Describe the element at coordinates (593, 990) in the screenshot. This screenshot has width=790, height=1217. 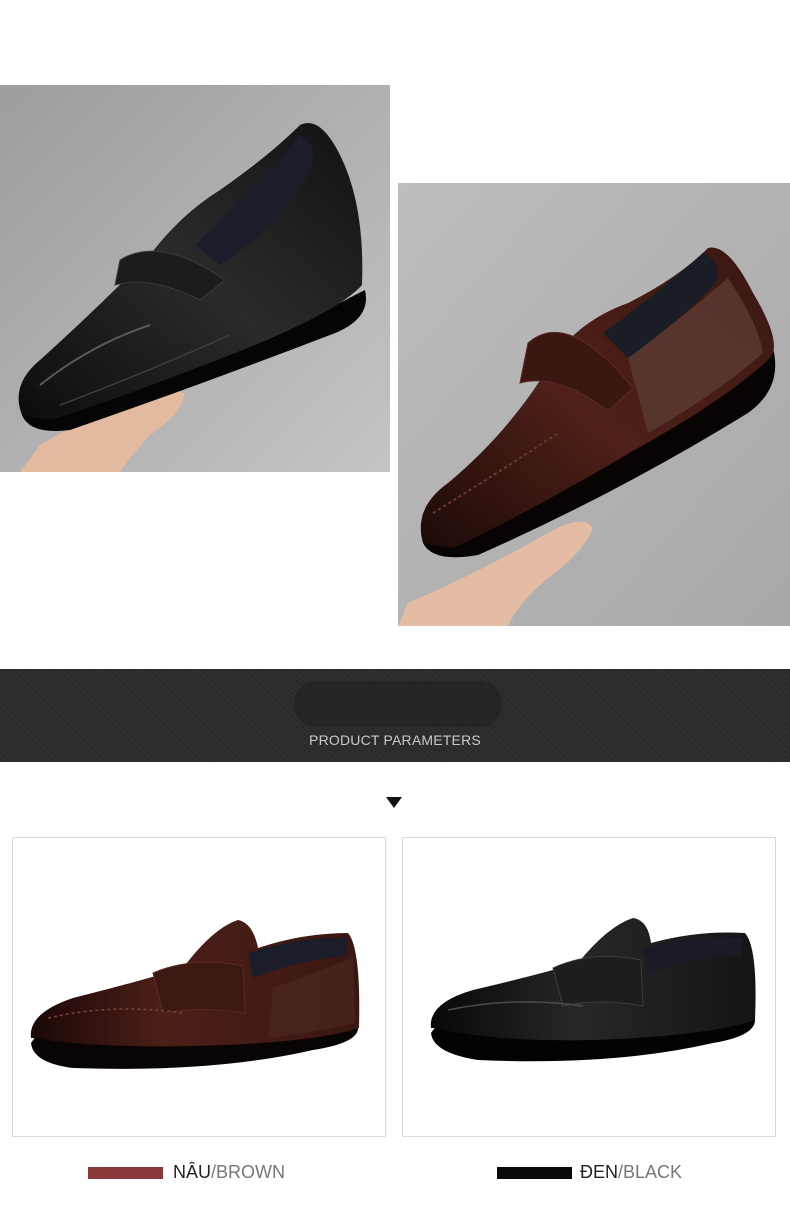
I see `black-loafer-side-image` at that location.